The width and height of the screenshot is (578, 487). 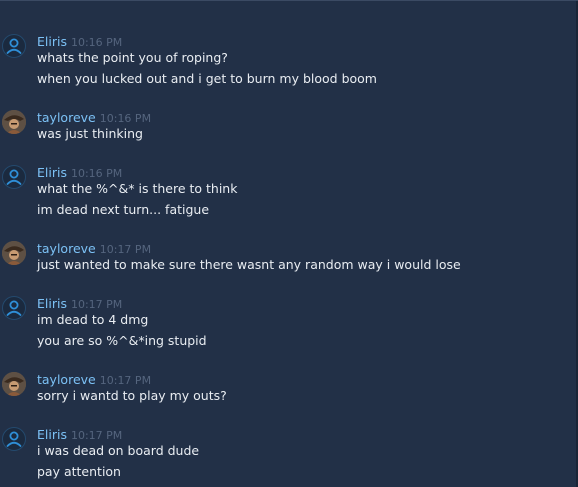 I want to click on message-text: im dead to 4 dmg, so click(x=93, y=319).